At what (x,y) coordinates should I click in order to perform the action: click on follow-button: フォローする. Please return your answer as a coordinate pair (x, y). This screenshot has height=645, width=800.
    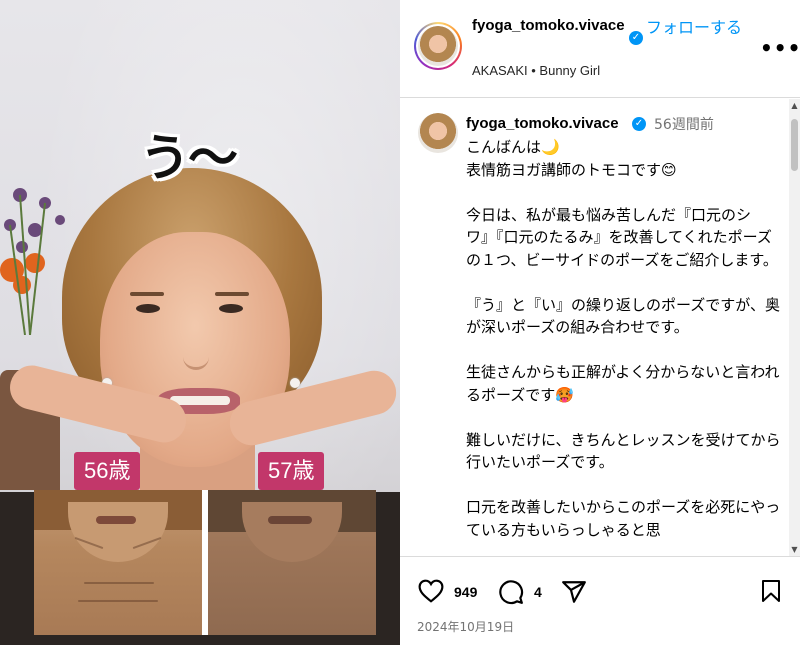
    Looking at the image, I should click on (694, 26).